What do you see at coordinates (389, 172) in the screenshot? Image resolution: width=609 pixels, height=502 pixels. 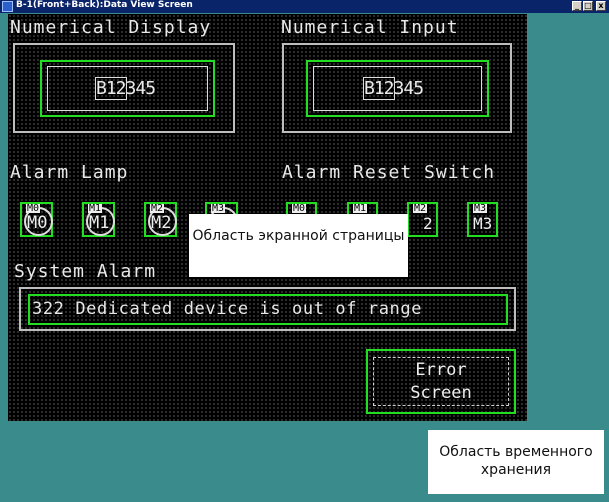 I see `alarm-reset-switch-label: Alarm Reset Switch` at bounding box center [389, 172].